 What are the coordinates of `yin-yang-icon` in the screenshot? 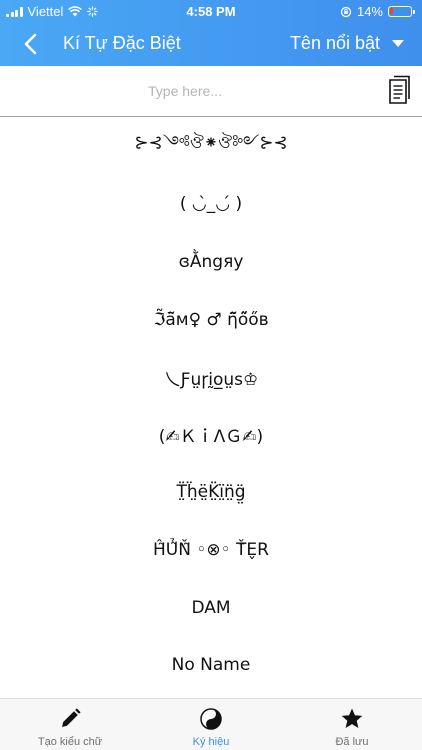 It's located at (211, 719).